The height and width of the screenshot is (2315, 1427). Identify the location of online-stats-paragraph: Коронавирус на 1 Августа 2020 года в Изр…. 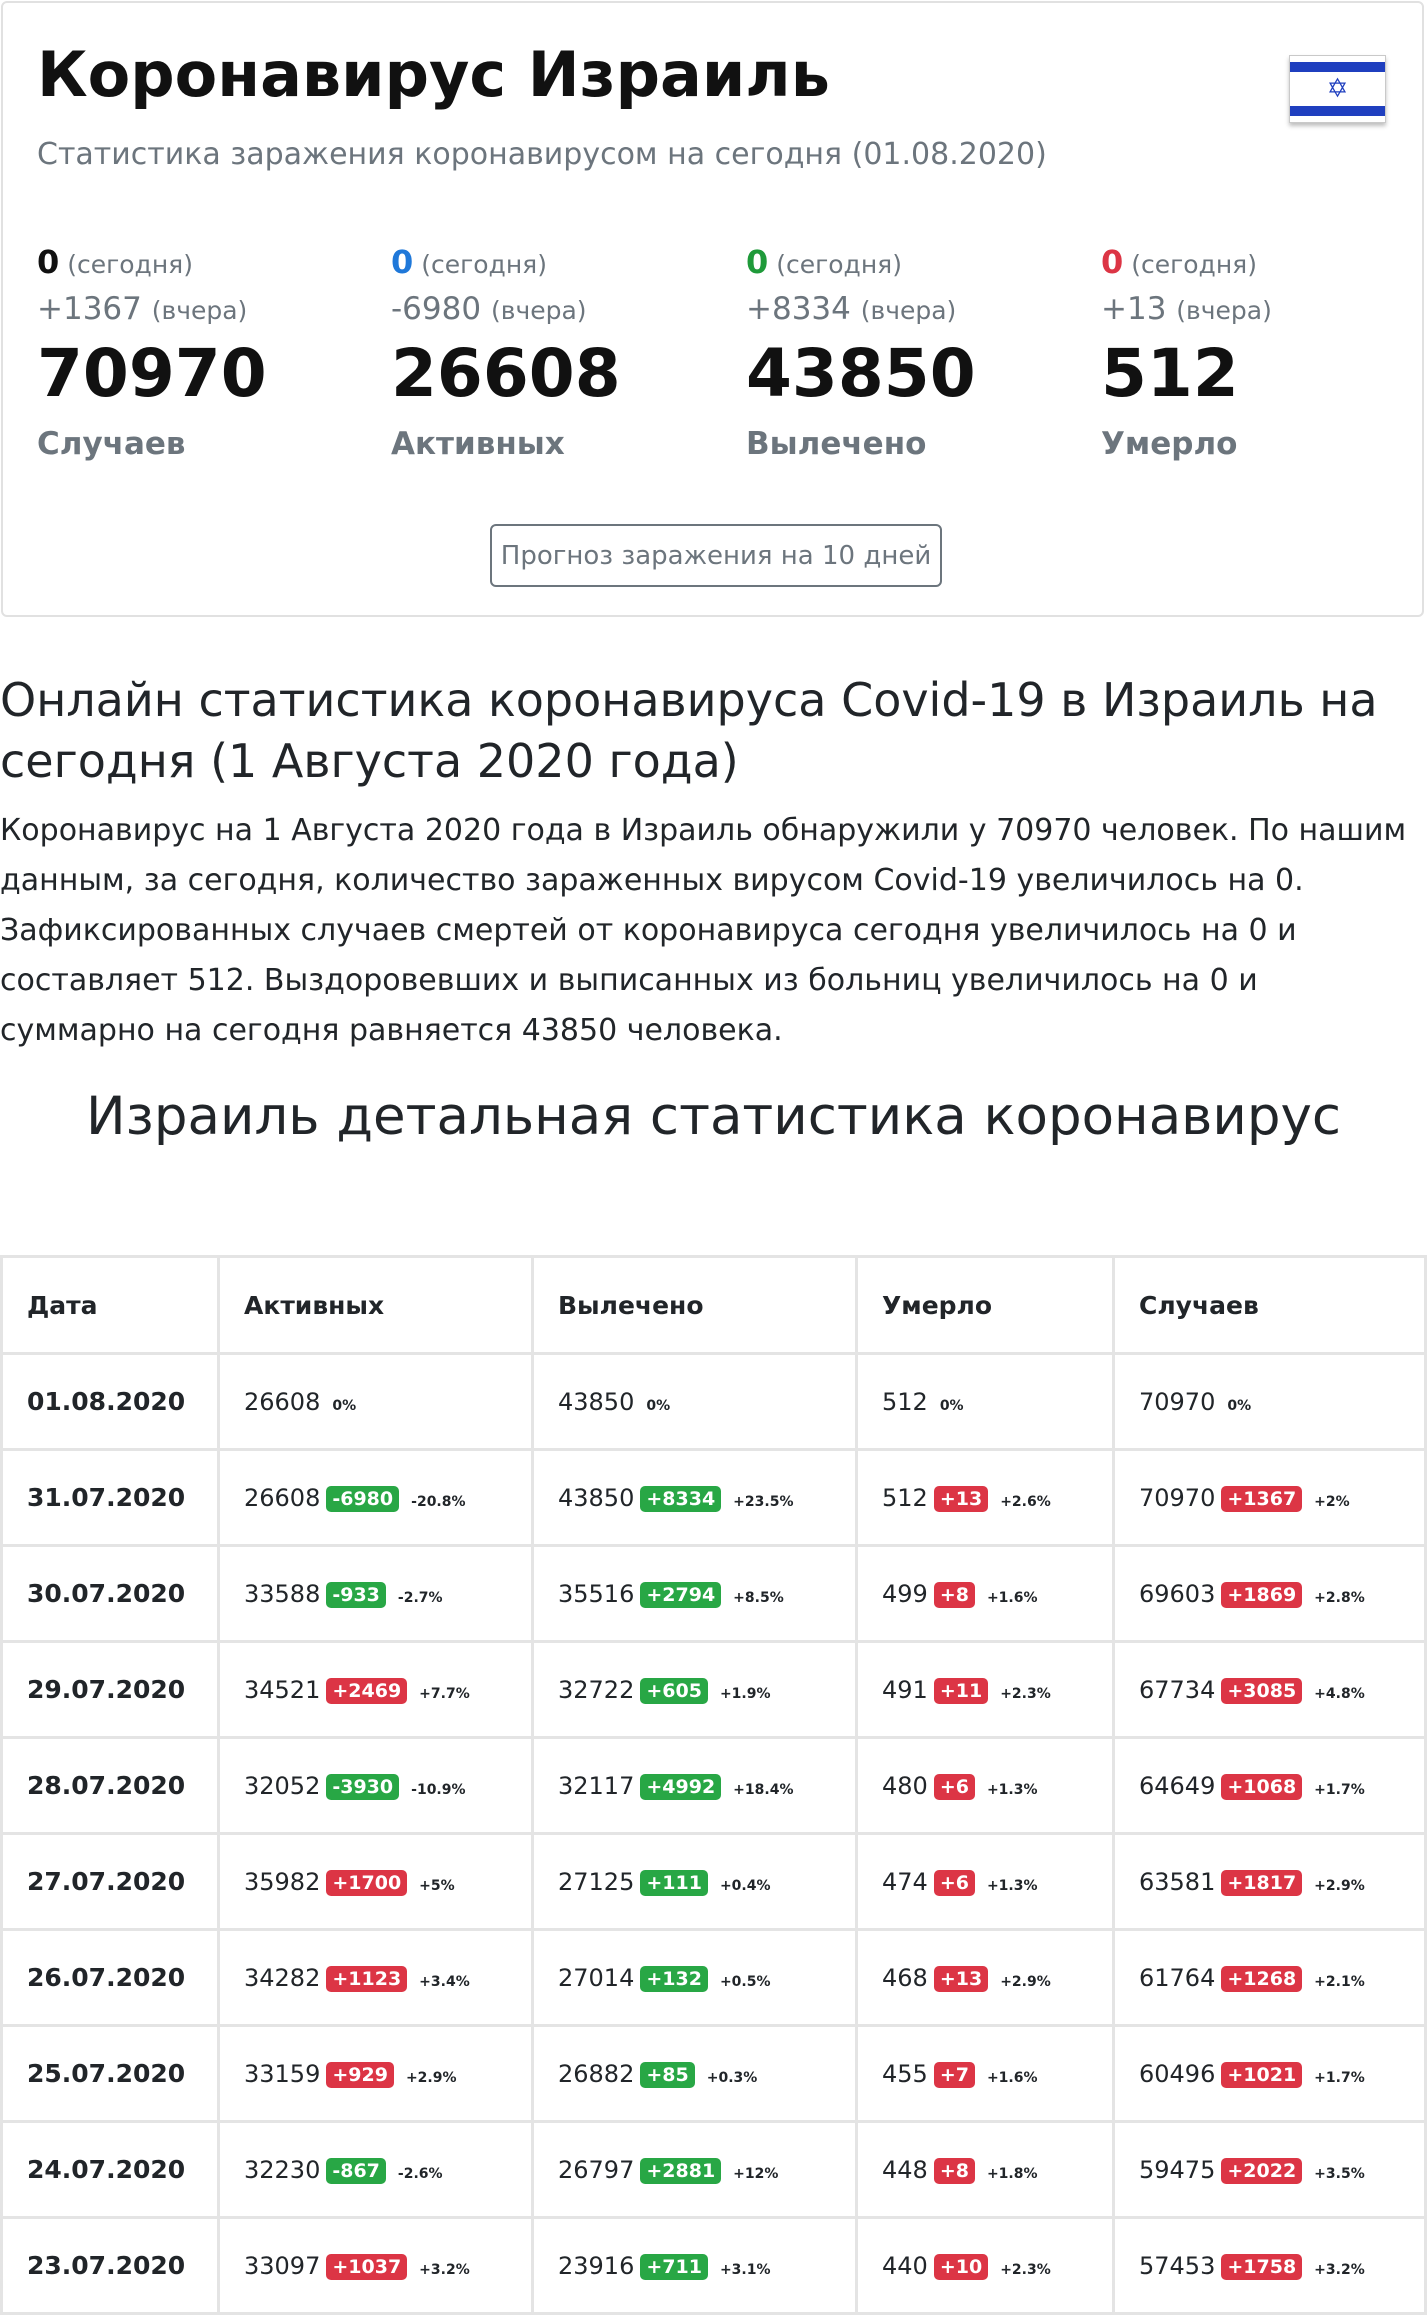
(703, 930).